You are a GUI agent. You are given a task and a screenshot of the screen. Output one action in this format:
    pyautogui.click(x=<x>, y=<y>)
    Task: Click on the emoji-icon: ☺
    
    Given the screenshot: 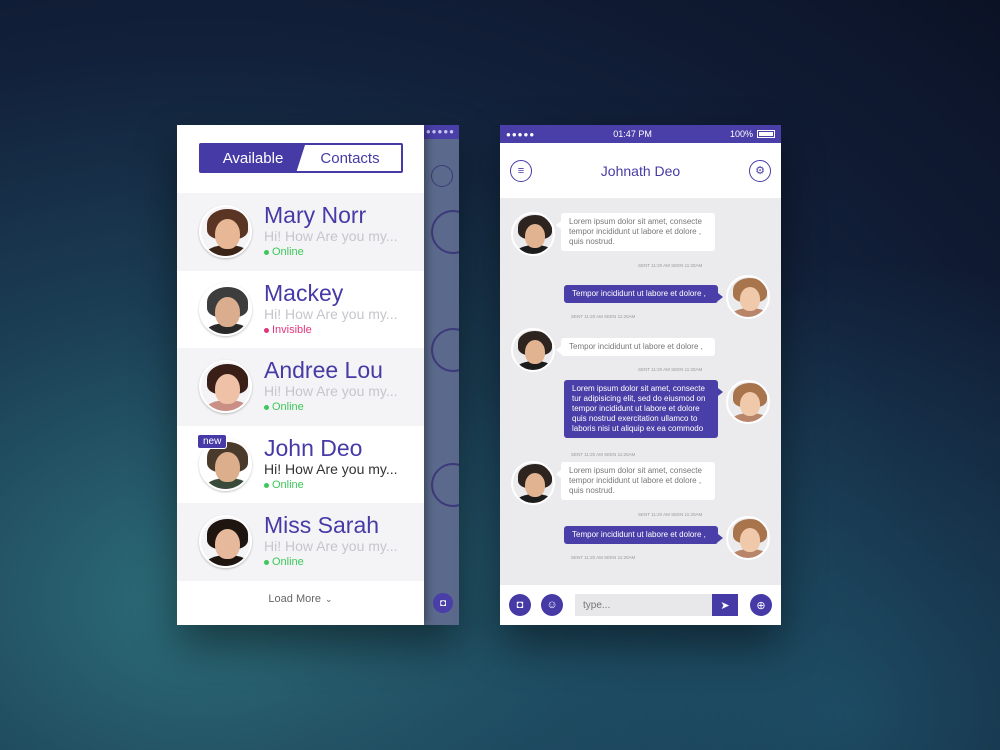 What is the action you would take?
    pyautogui.click(x=552, y=605)
    